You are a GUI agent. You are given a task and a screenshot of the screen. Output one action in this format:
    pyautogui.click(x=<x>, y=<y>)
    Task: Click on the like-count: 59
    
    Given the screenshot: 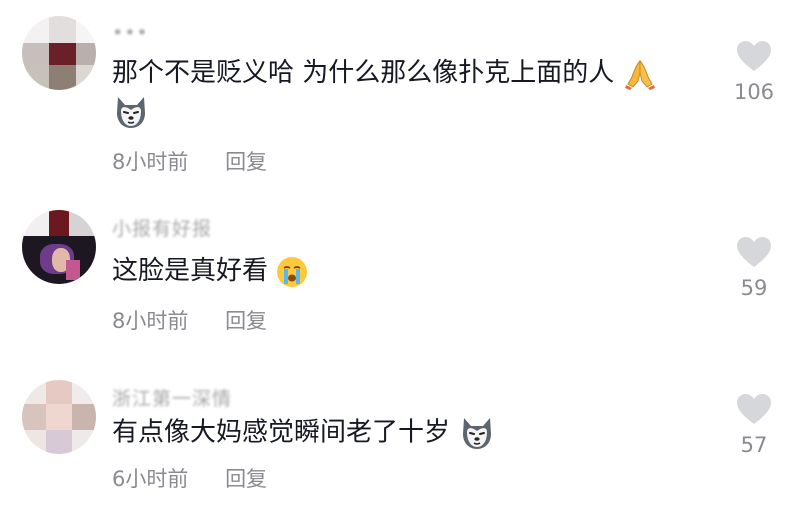 What is the action you would take?
    pyautogui.click(x=754, y=288)
    